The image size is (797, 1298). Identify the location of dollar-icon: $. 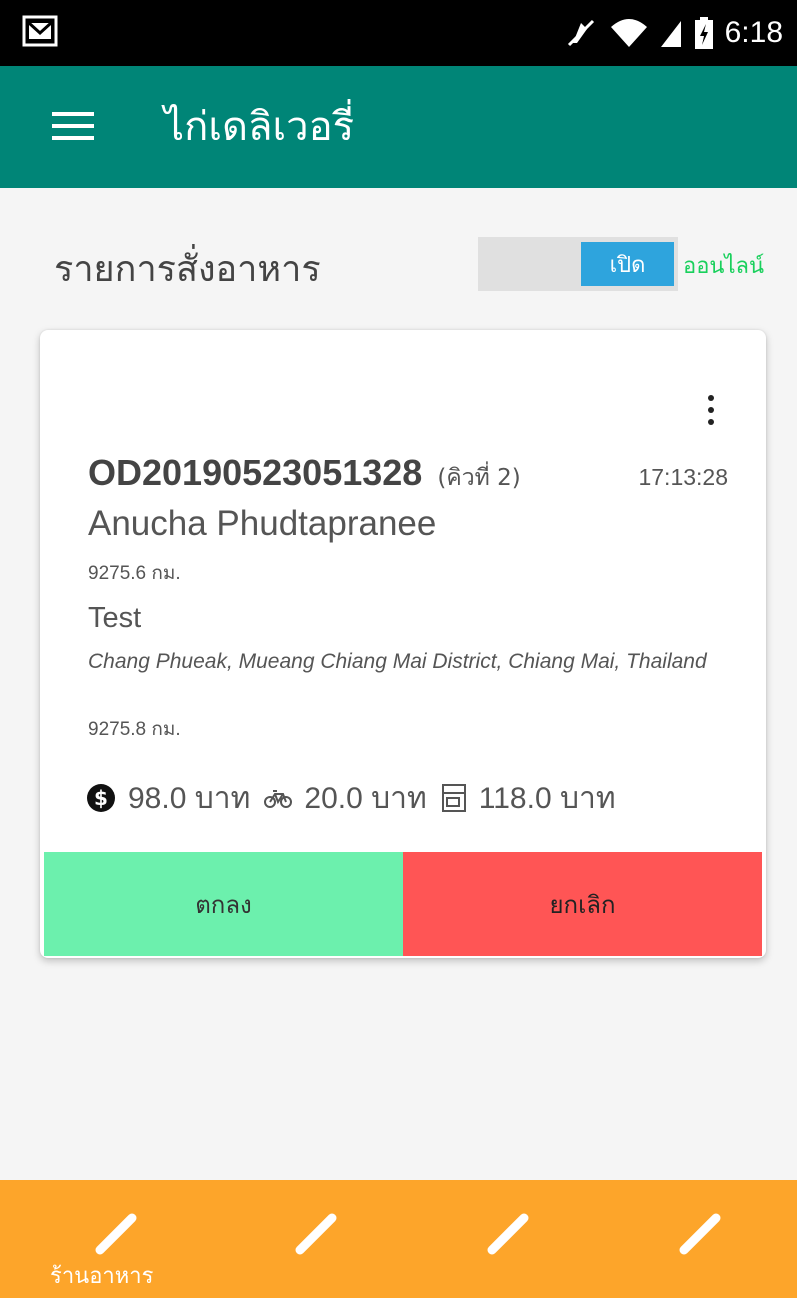
(101, 798).